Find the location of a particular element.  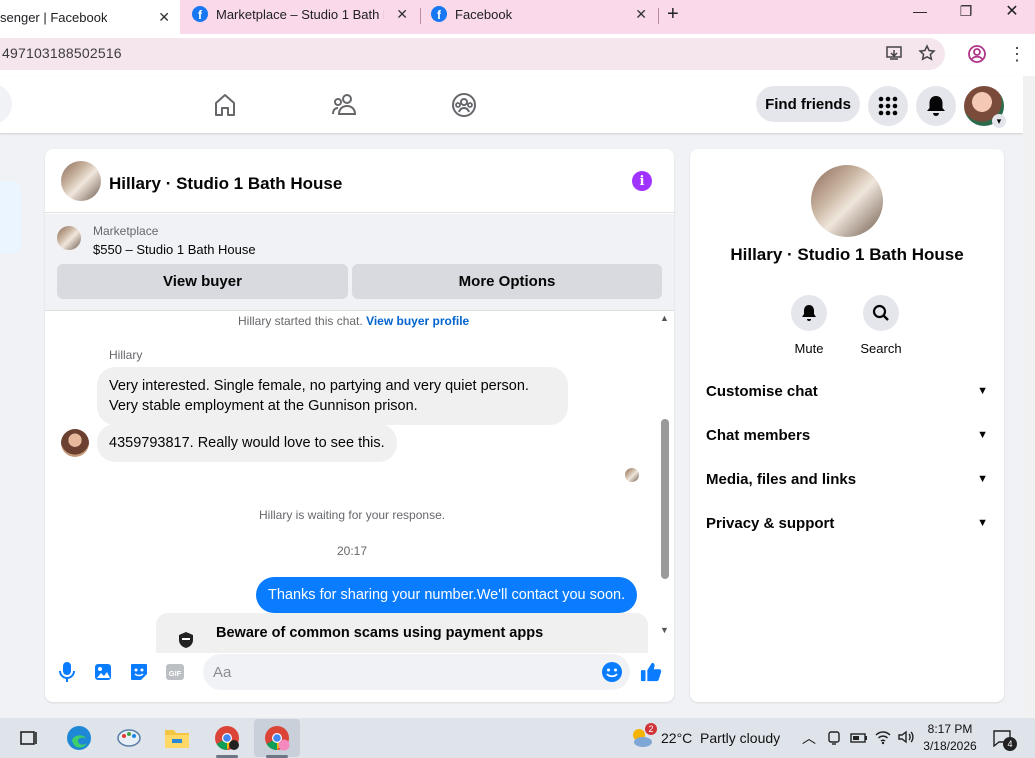

chat-title: Hillary · Studio 1 Bath House is located at coordinates (225, 184).